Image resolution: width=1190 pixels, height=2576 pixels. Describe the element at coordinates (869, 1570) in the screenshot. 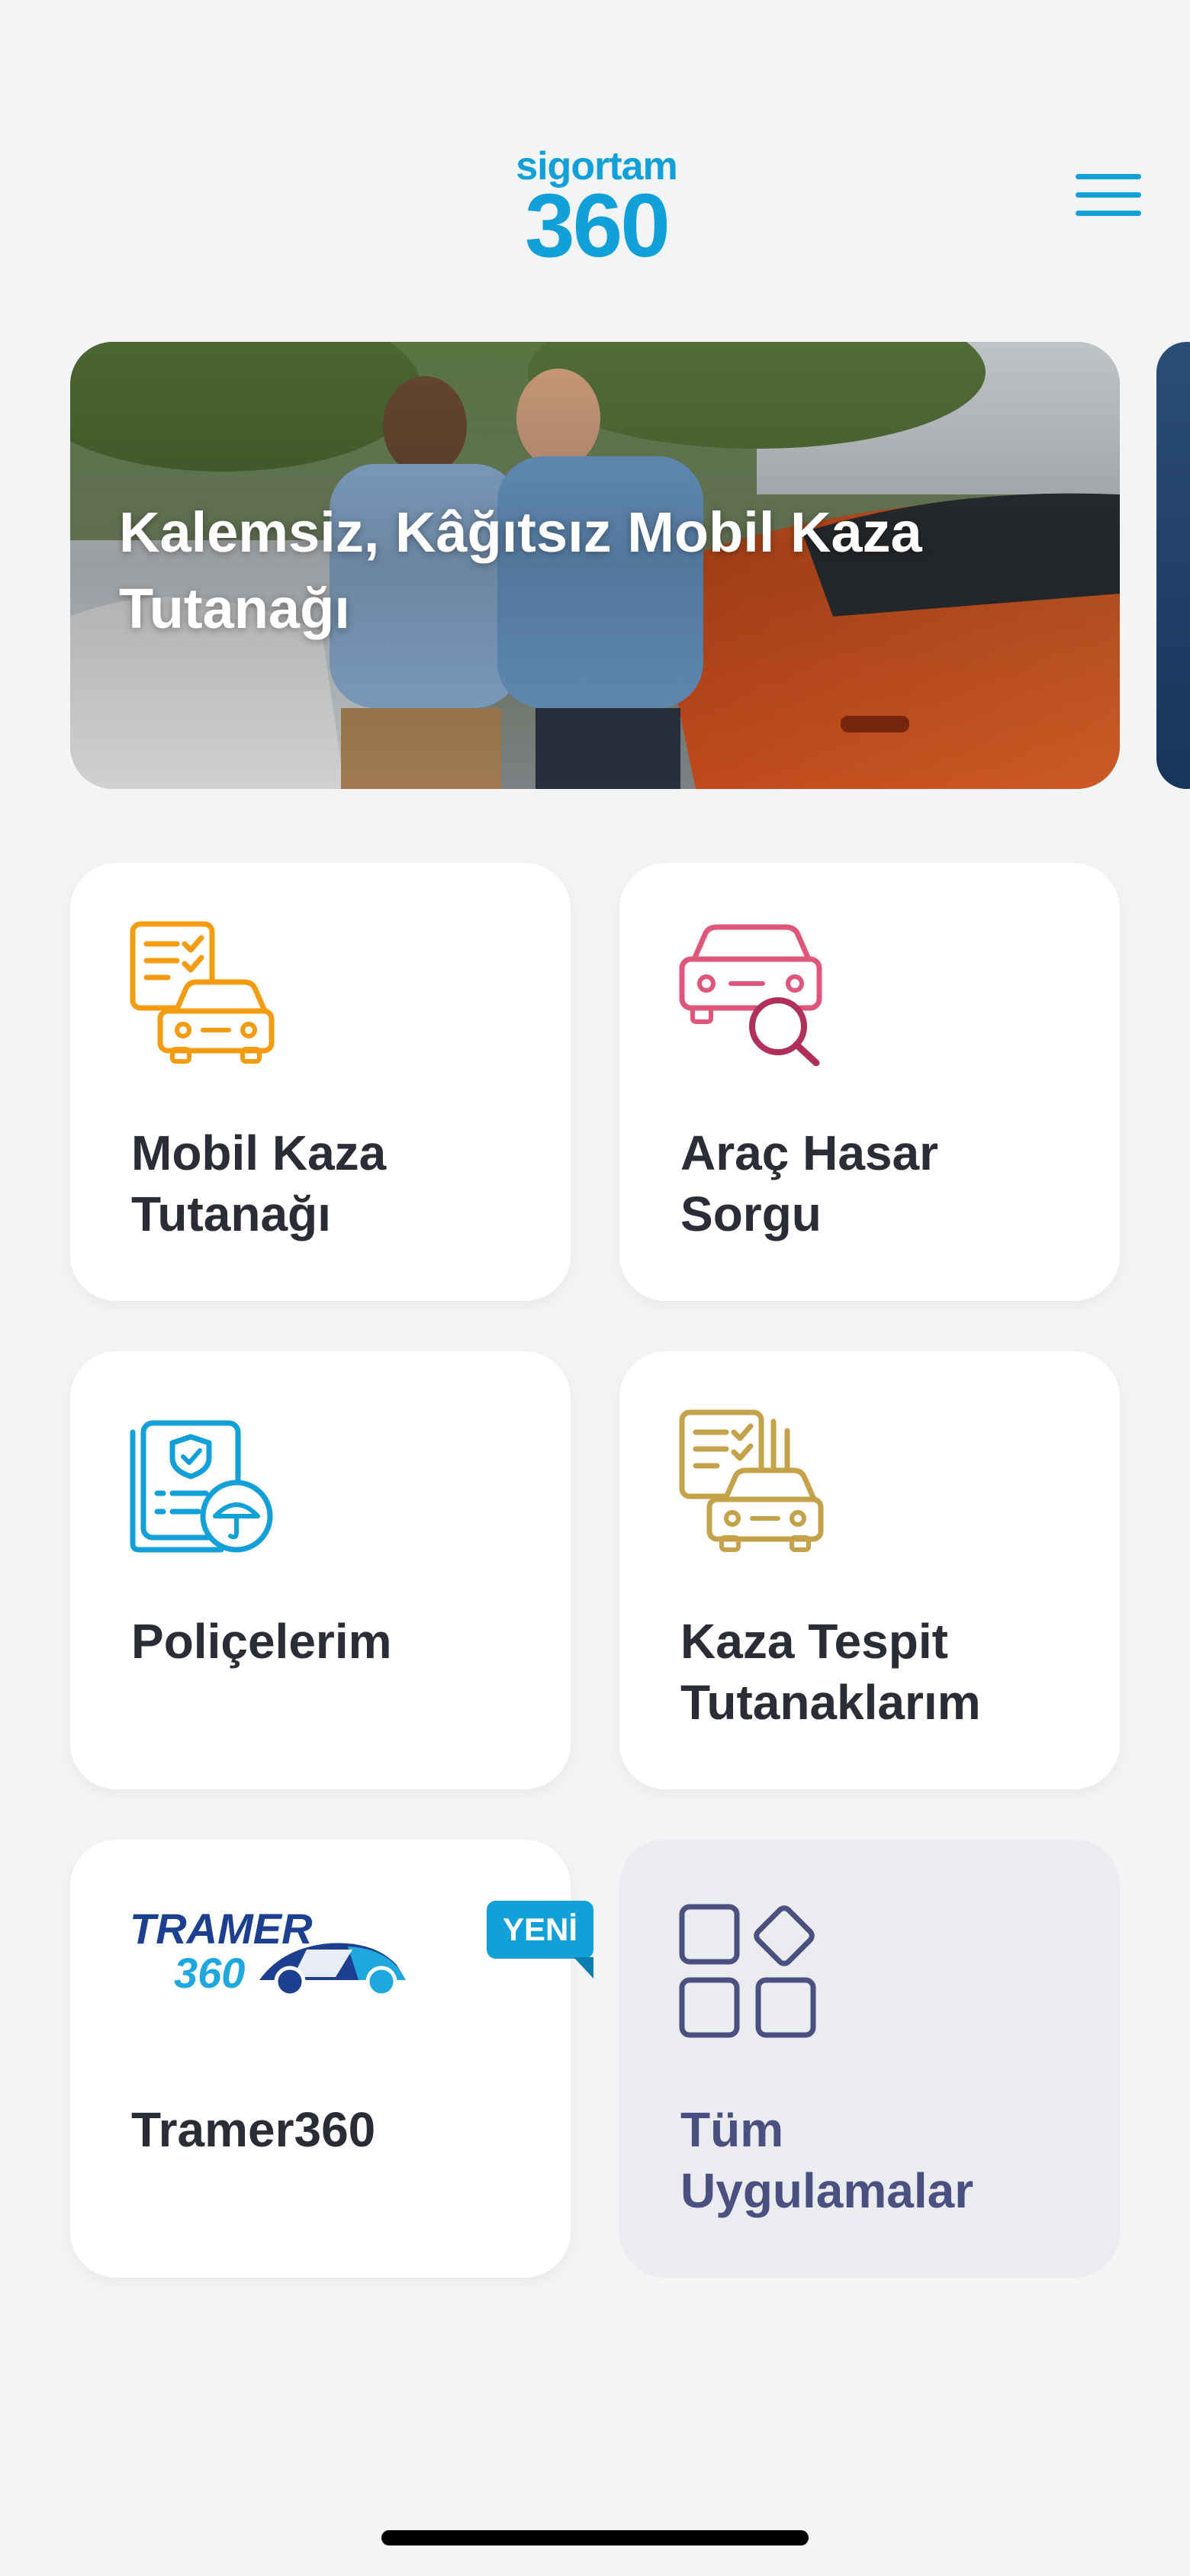

I see `card-kaza-tespit-tutanaklarim: Kaza Tespit Tutanaklarım` at that location.